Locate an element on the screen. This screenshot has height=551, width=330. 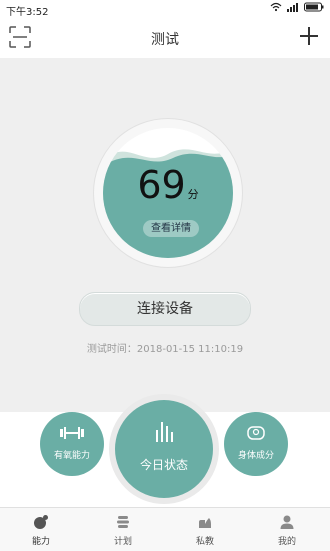
body-composition-label: 身体成分 is located at coordinates (255, 456).